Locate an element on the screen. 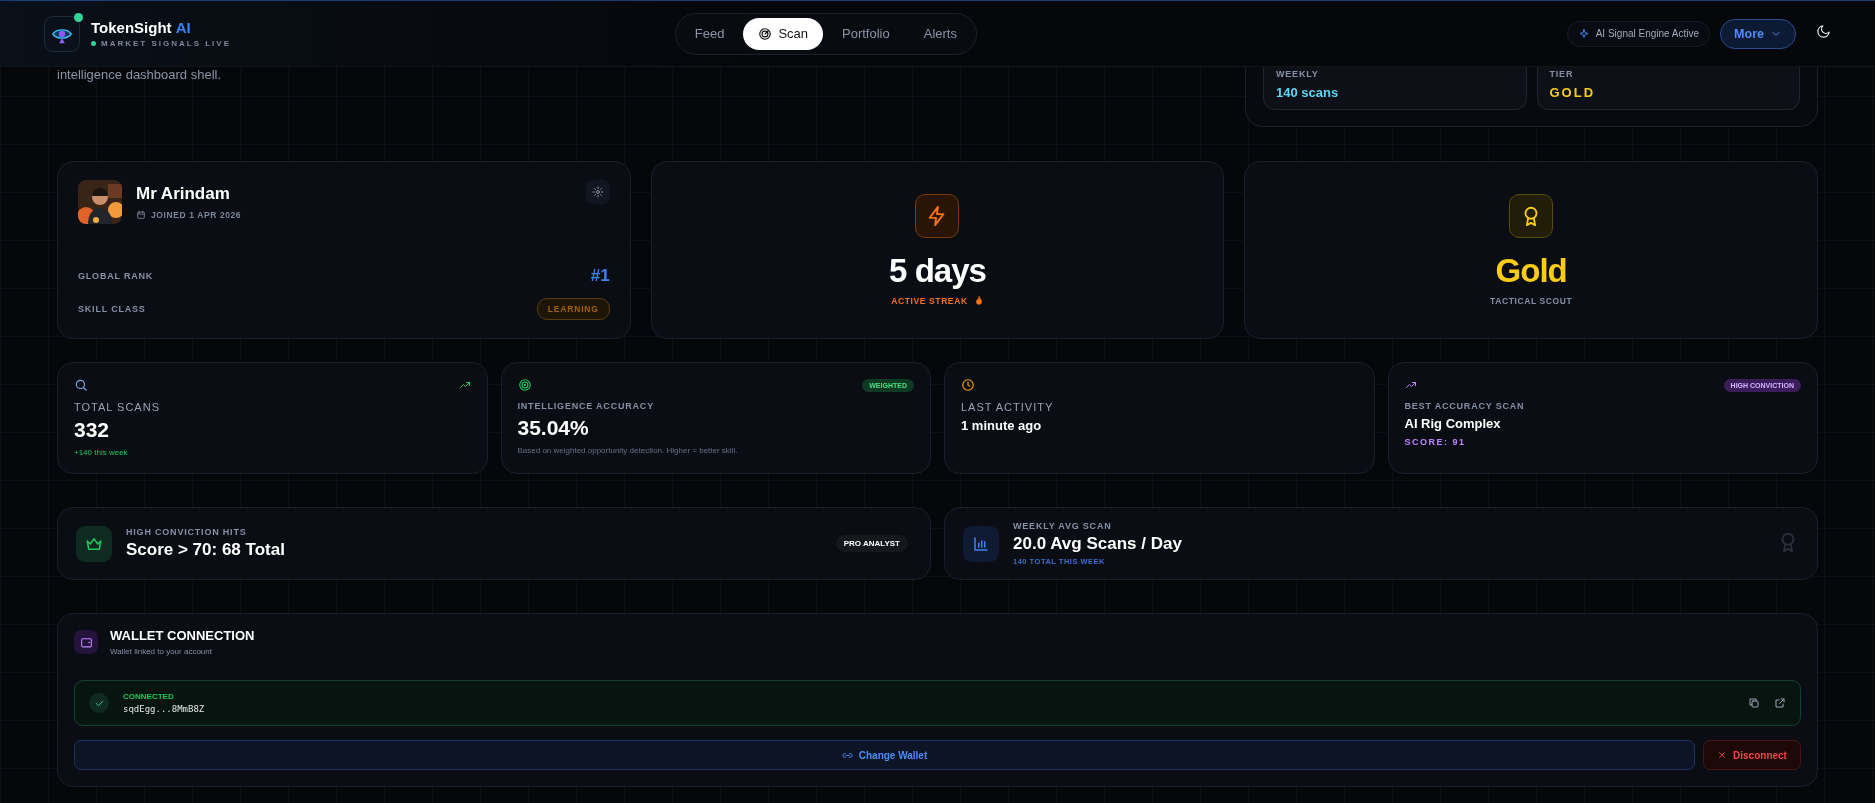  skill-class-badge: LEARNING is located at coordinates (573, 309).